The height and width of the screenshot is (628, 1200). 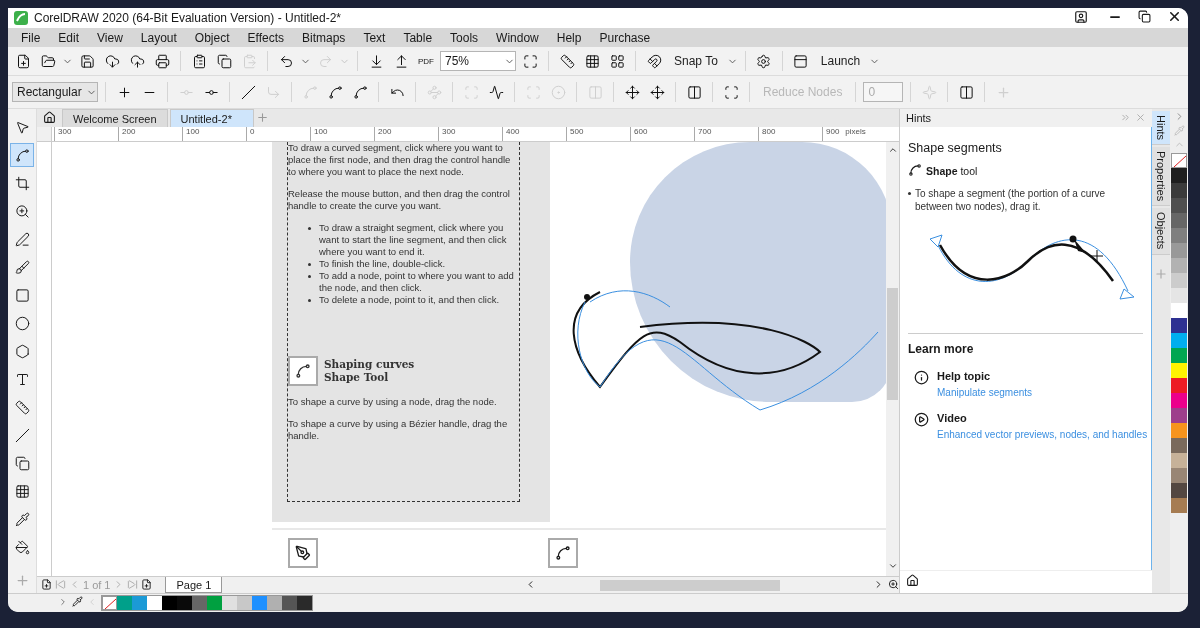 What do you see at coordinates (517, 37) in the screenshot?
I see `menu-item: Window` at bounding box center [517, 37].